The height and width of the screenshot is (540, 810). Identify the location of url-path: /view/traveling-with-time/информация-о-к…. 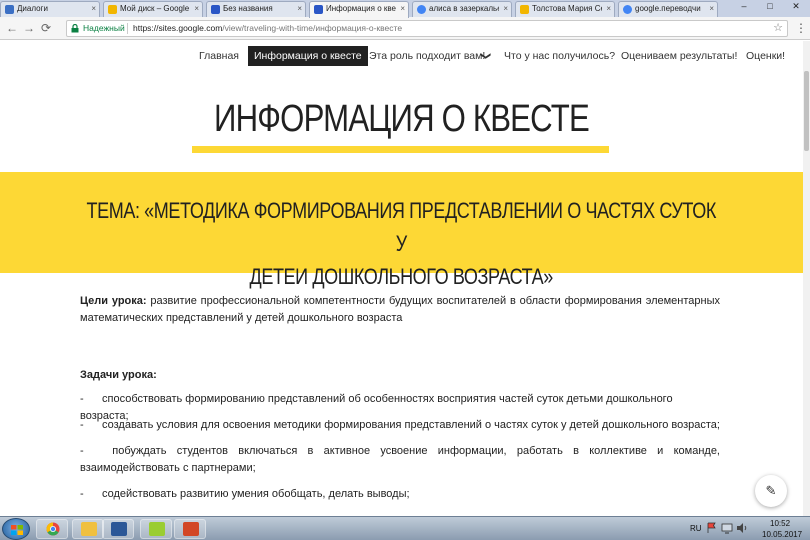
(312, 28).